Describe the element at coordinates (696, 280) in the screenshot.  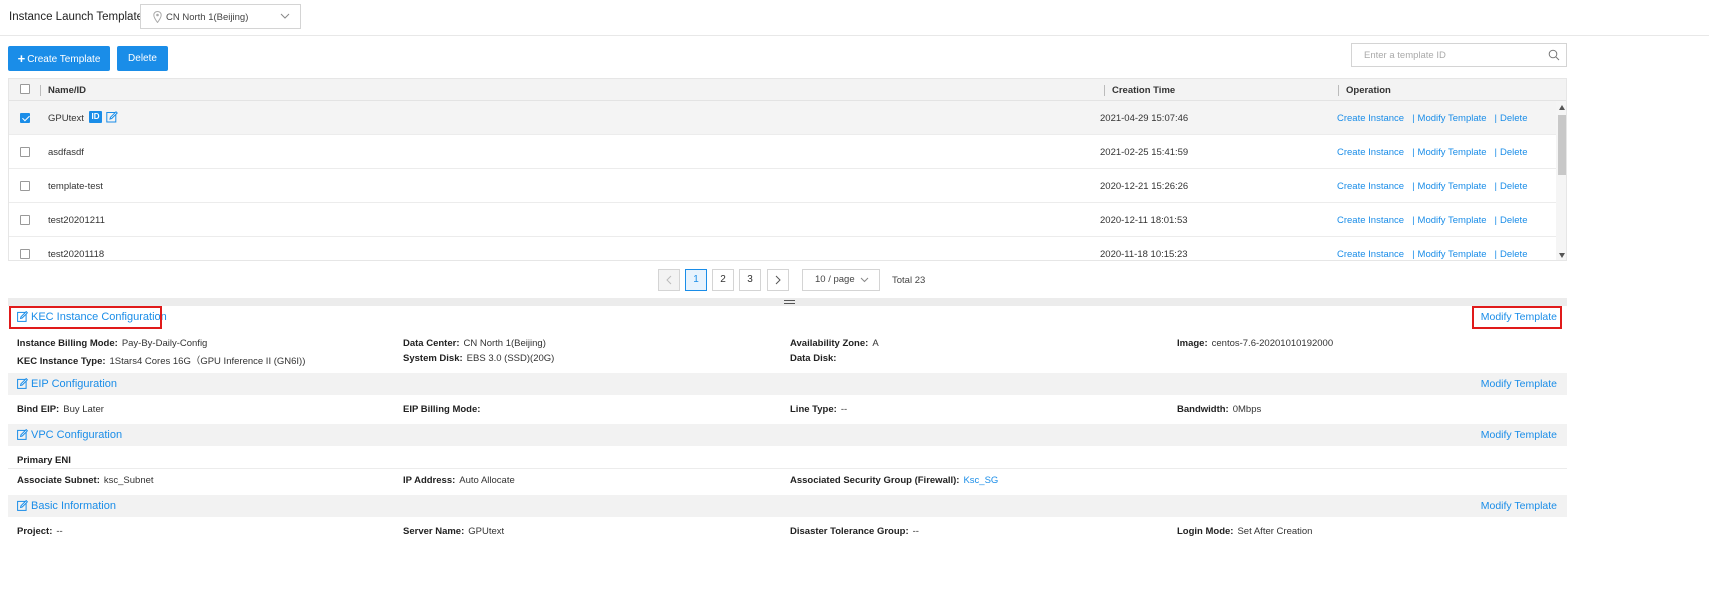
I see `page-button-1: 1` at that location.